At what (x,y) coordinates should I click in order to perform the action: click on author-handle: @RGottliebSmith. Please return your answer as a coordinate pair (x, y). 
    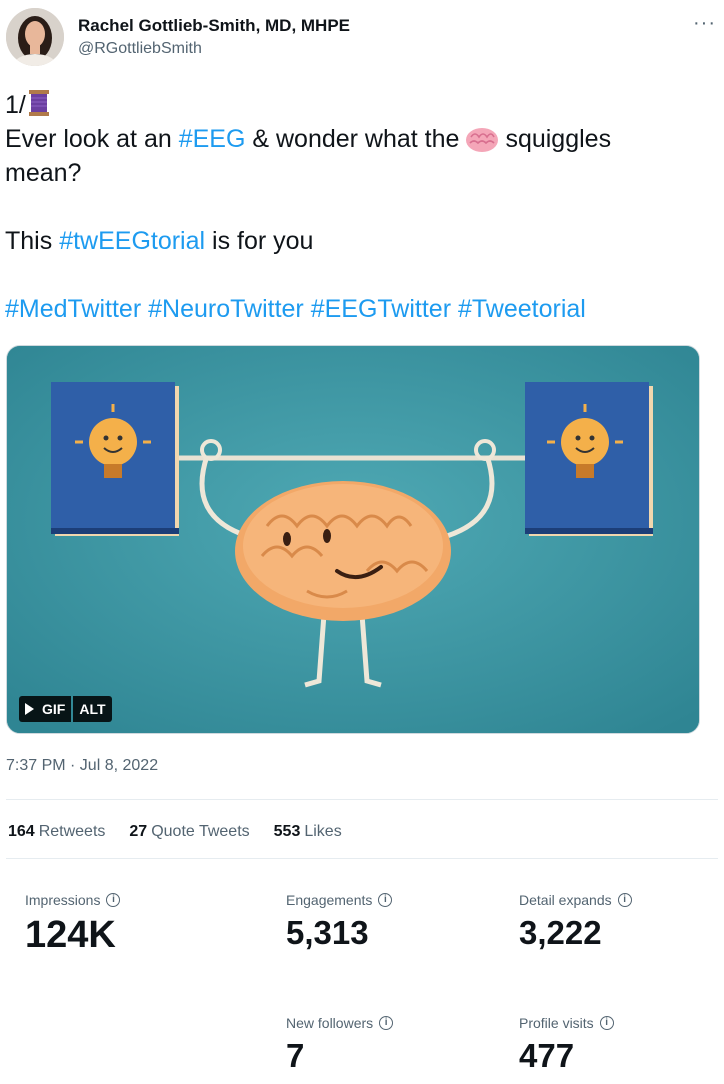
    Looking at the image, I should click on (140, 49).